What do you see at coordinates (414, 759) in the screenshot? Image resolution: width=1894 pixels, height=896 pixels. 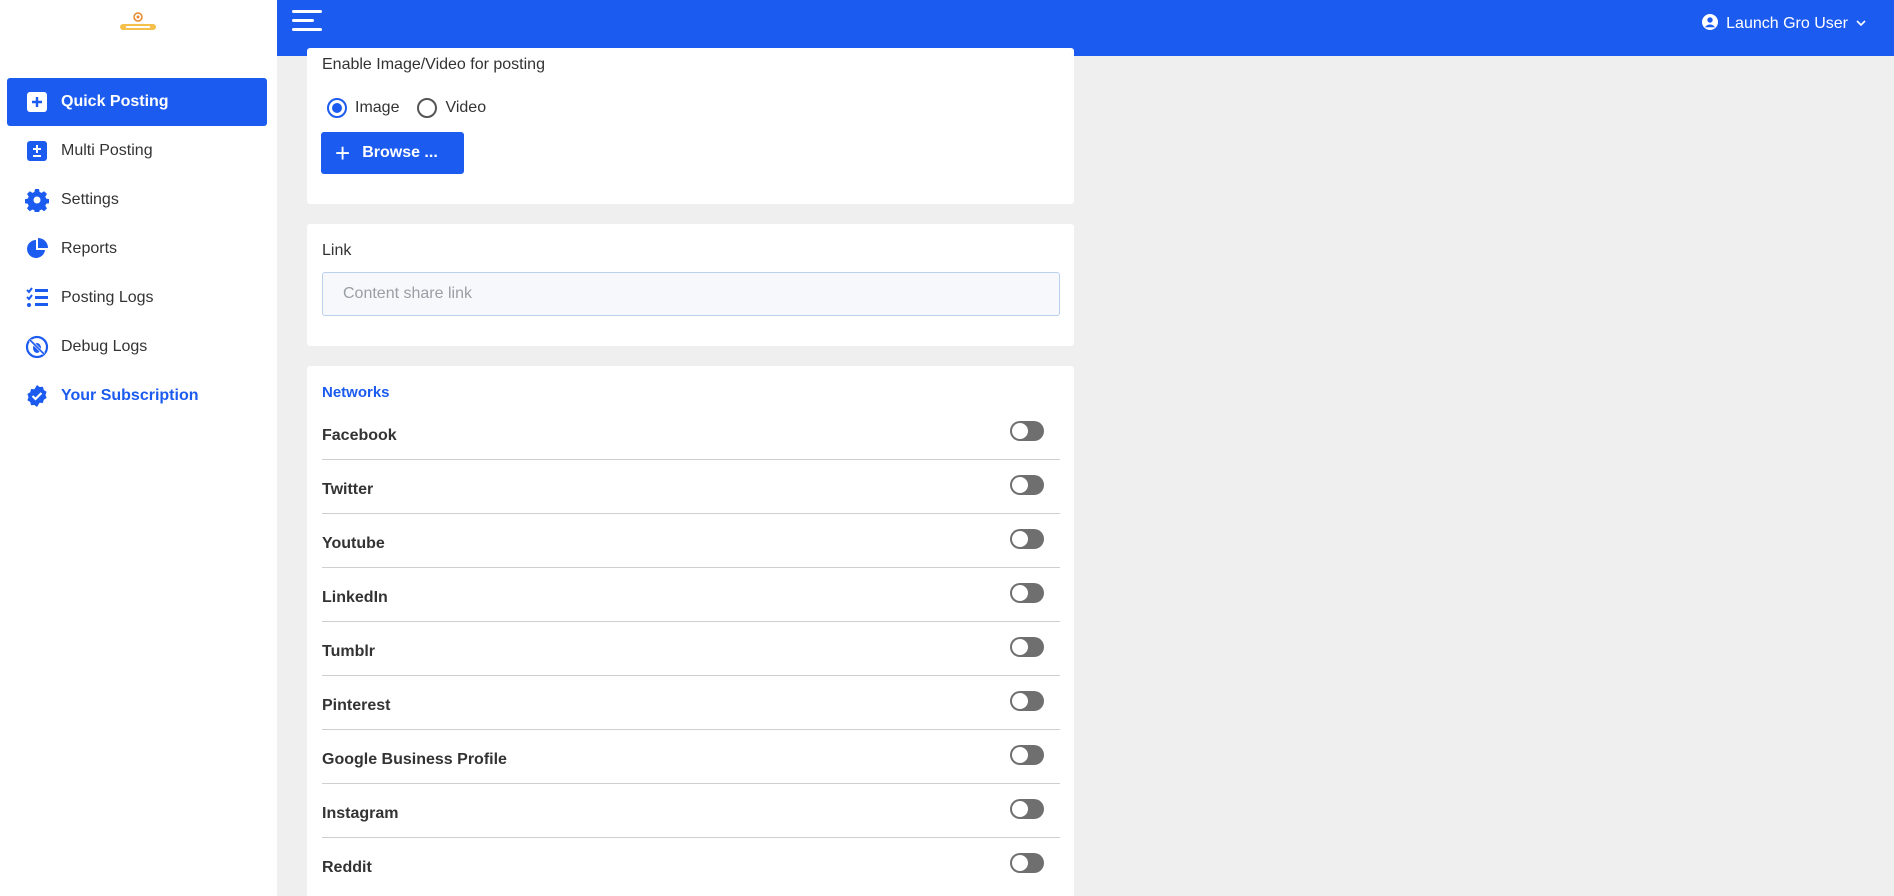 I see `network-name: Google Business Profile` at bounding box center [414, 759].